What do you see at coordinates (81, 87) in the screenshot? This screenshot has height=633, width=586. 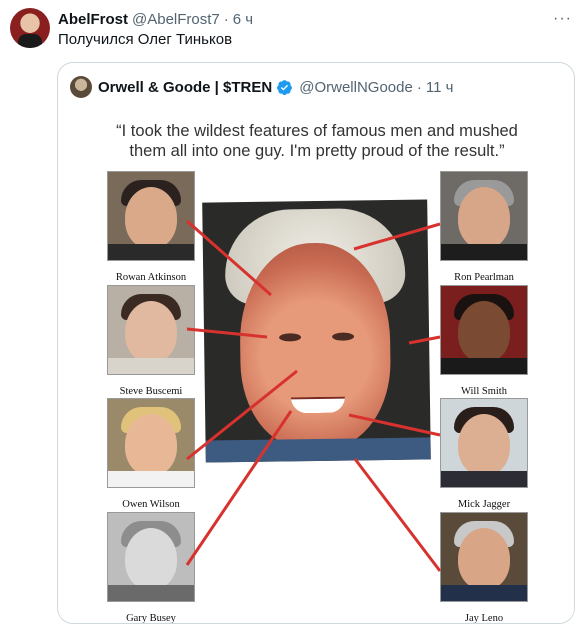 I see `quoted-author-avatar` at bounding box center [81, 87].